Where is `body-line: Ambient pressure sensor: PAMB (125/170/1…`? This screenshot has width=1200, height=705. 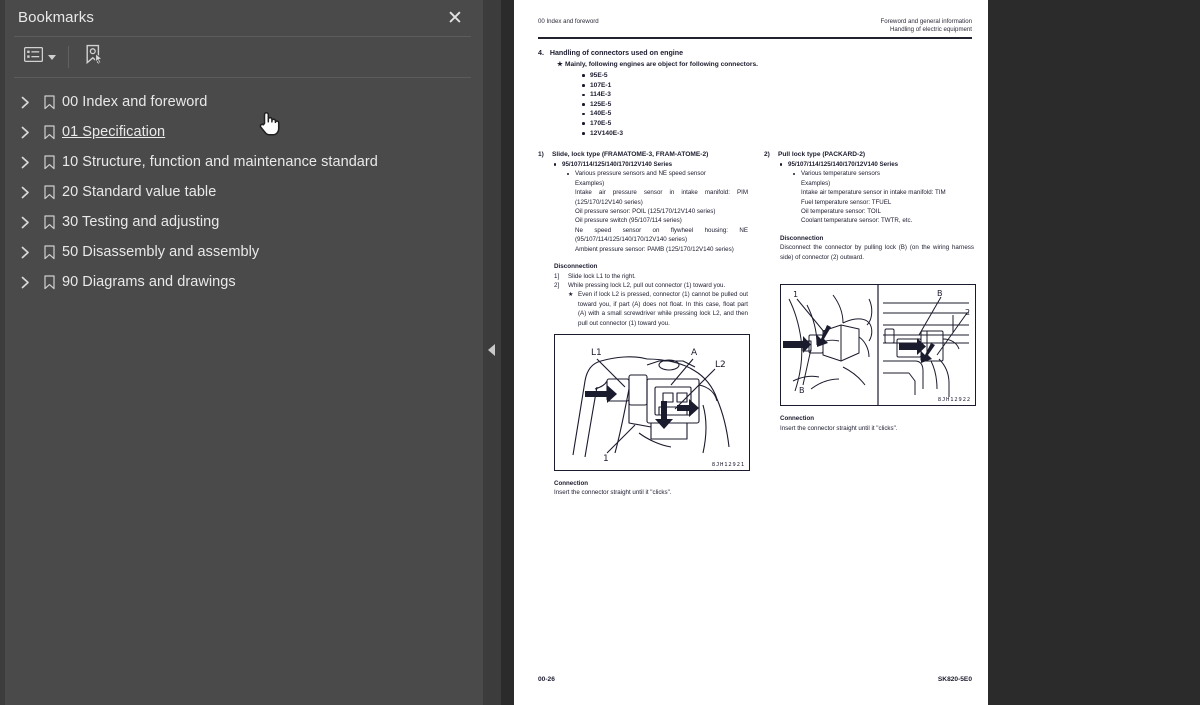 body-line: Ambient pressure sensor: PAMB (125/170/1… is located at coordinates (654, 249).